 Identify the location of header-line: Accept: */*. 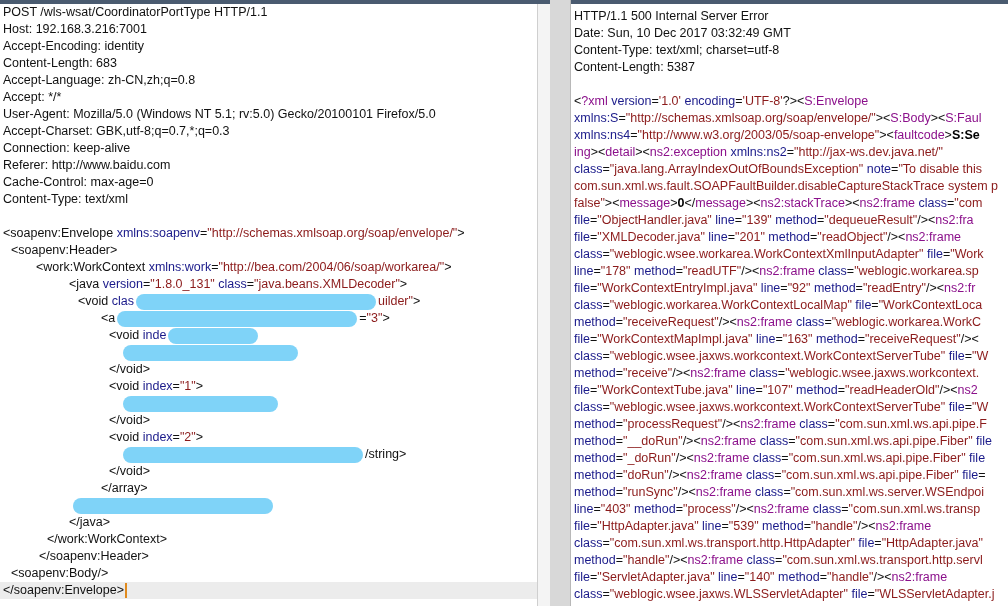
(32, 97).